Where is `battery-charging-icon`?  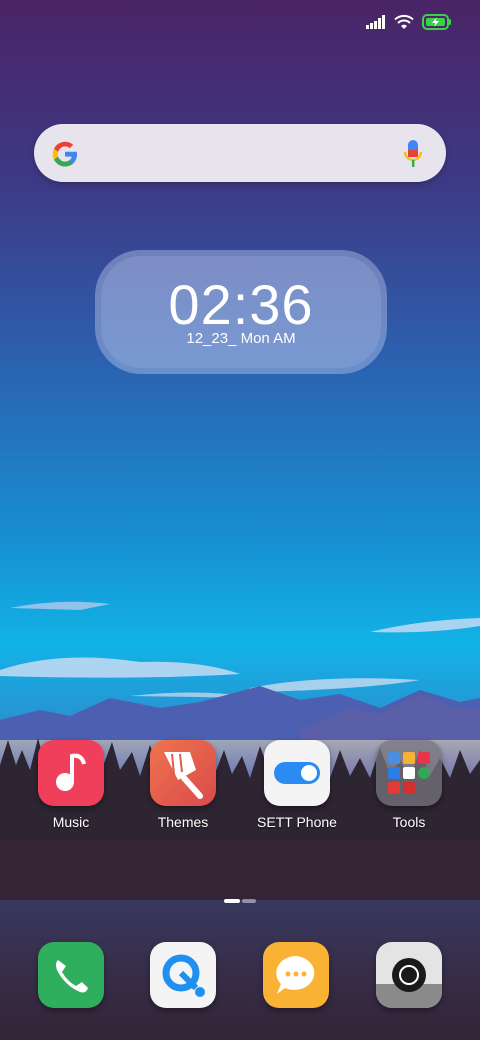
battery-charging-icon is located at coordinates (436, 22).